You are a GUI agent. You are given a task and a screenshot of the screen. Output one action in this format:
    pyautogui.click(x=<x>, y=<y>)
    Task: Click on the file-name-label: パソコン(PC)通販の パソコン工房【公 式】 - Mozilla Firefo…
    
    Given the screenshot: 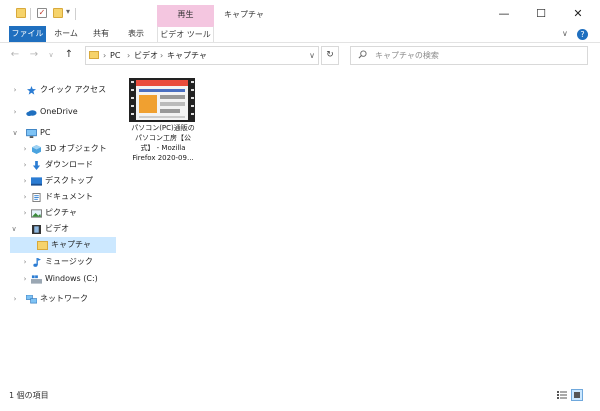 What is the action you would take?
    pyautogui.click(x=163, y=143)
    